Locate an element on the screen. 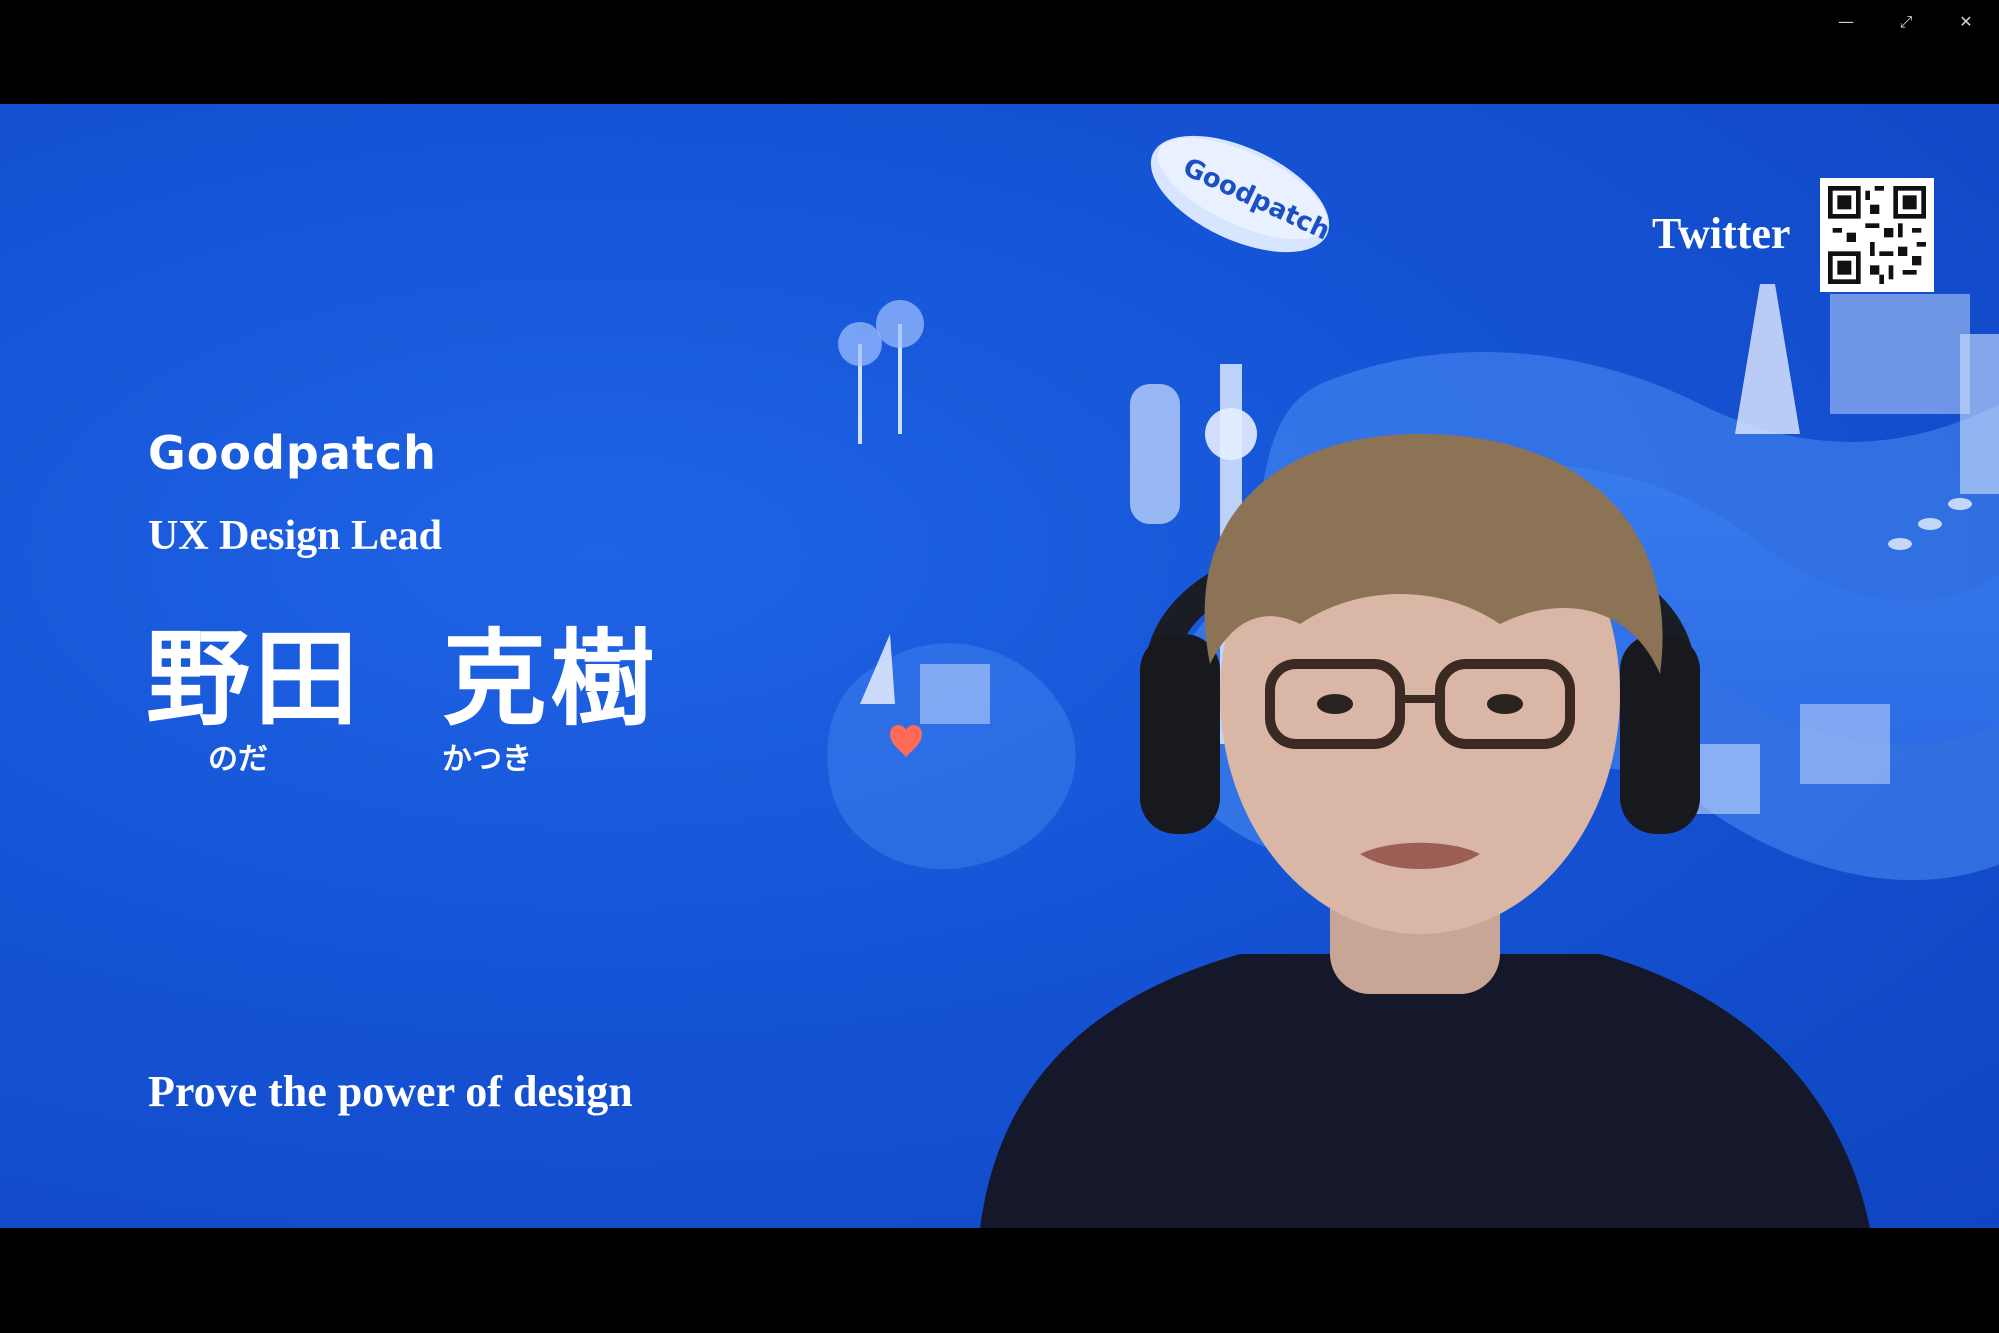 This screenshot has width=1999, height=1333. speaker-name: 野田 克樹 is located at coordinates (402, 678).